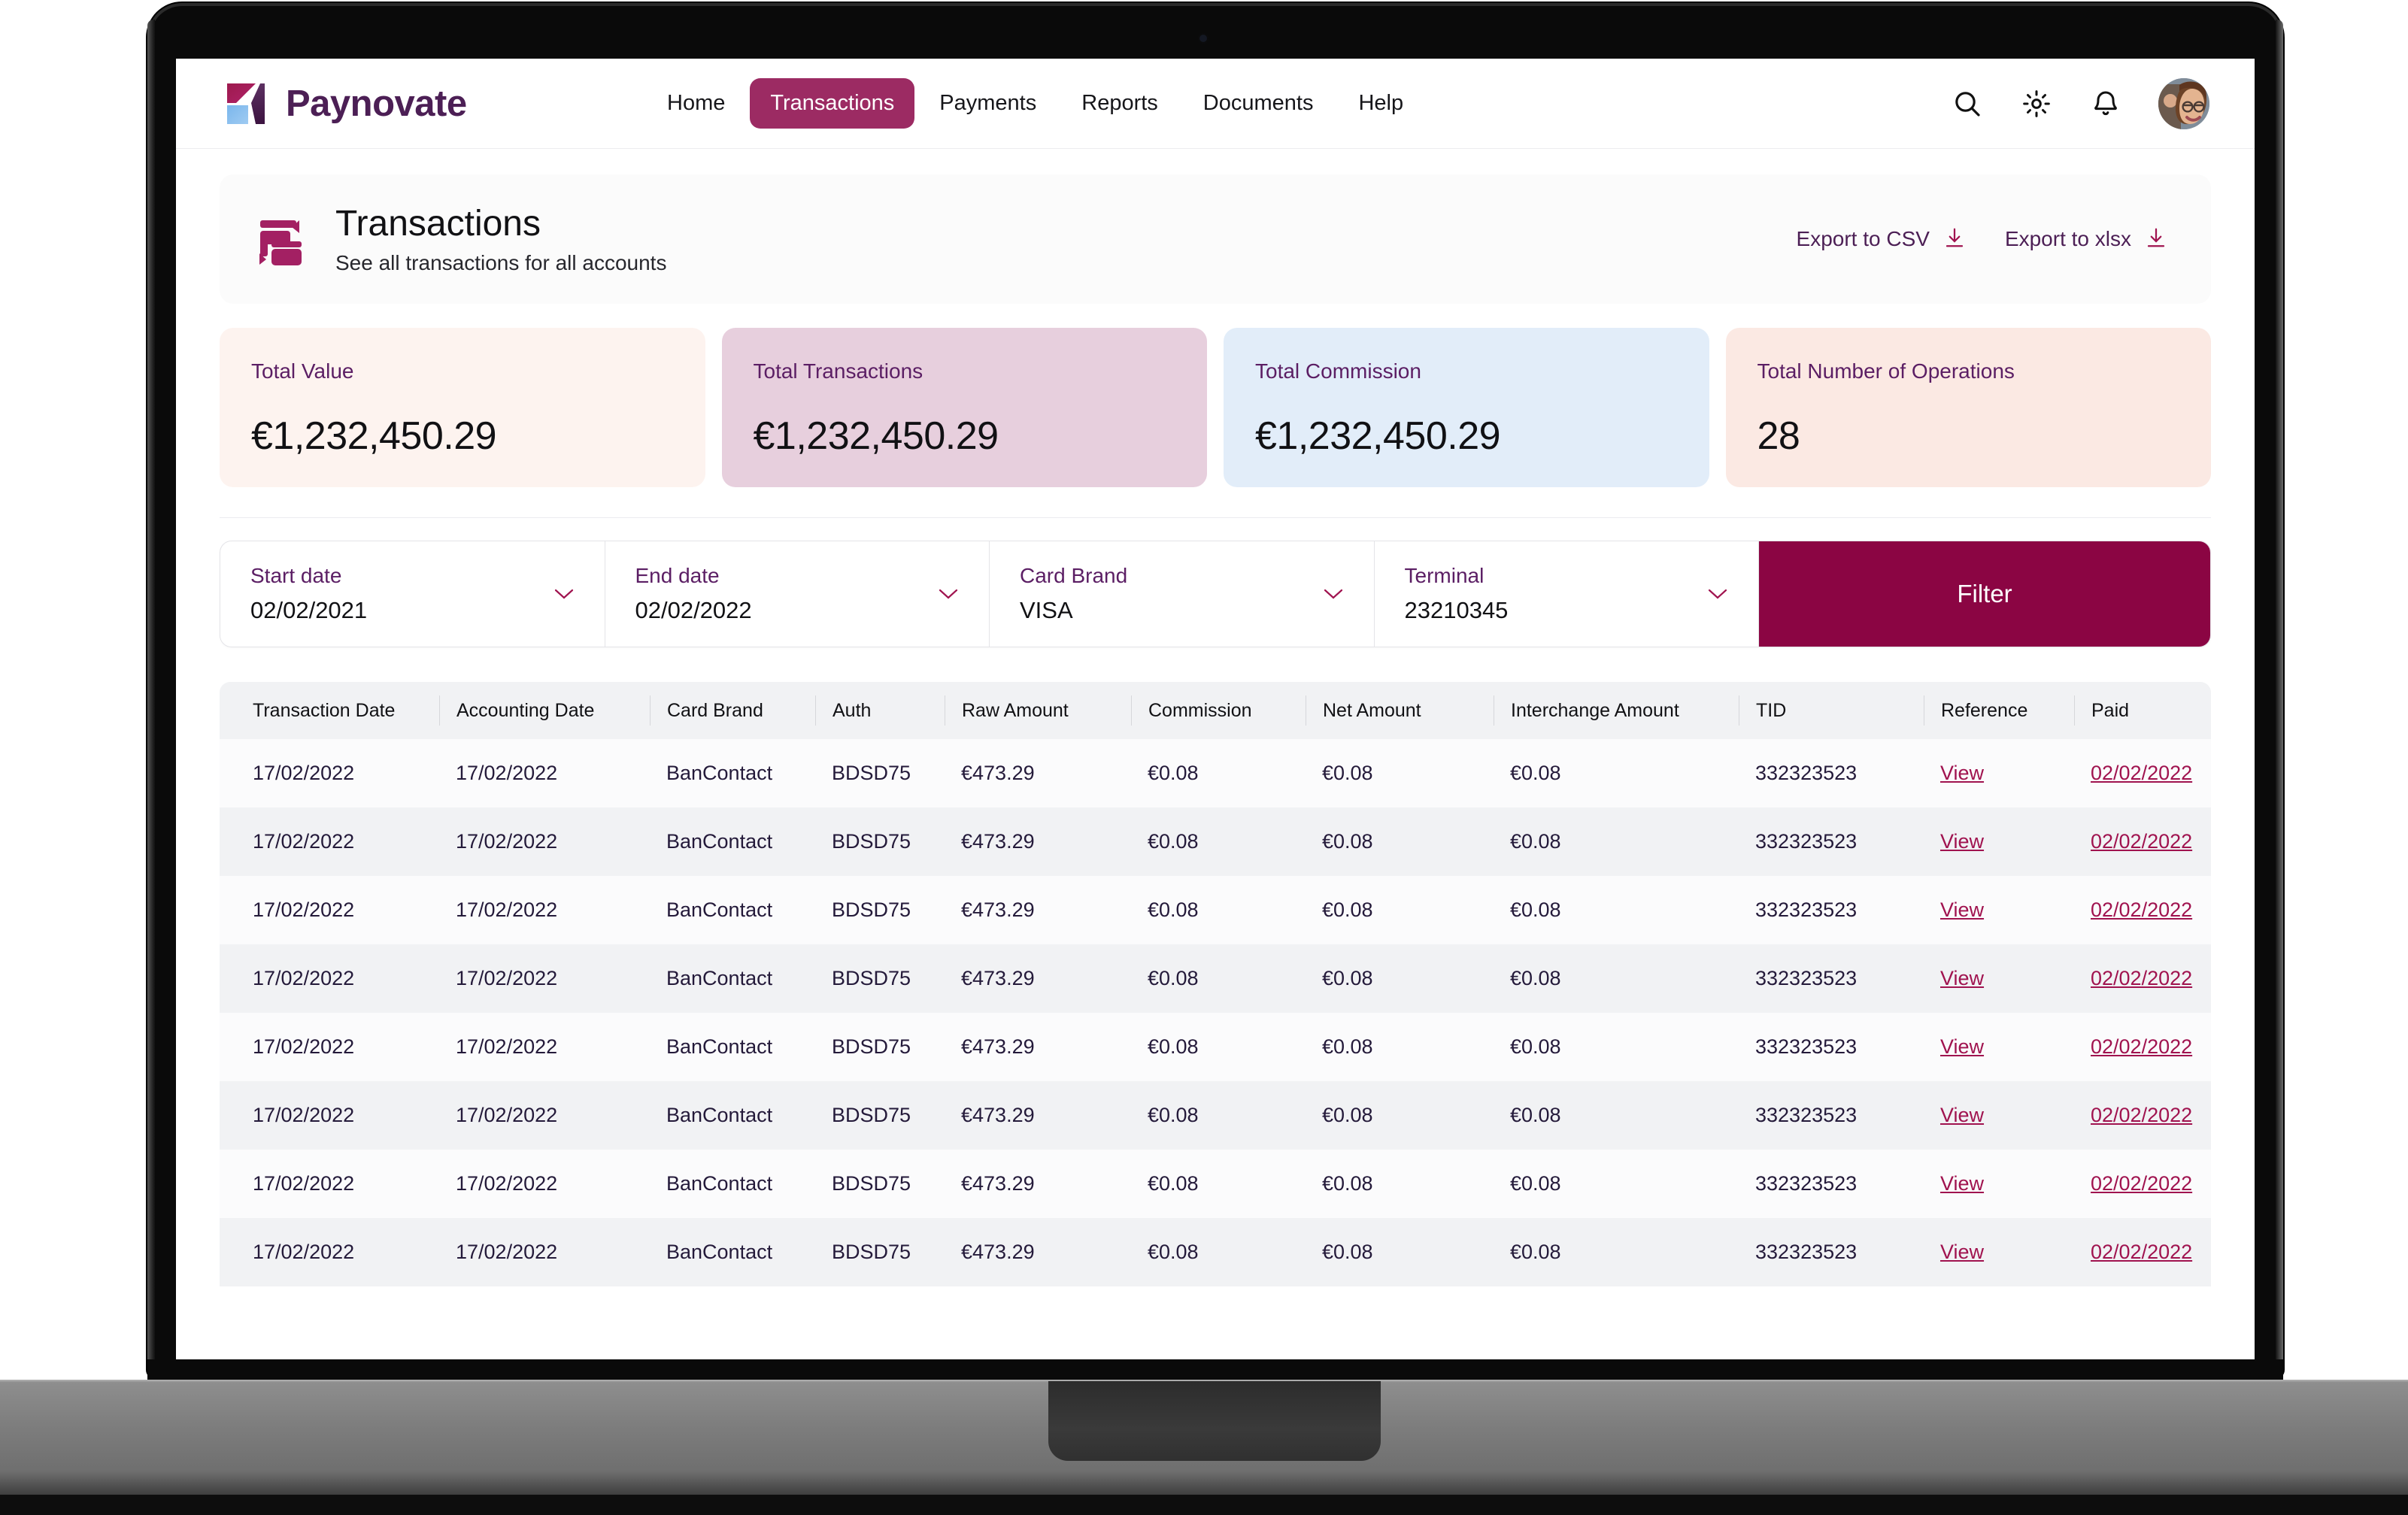 The image size is (2408, 1515). I want to click on filter-button: Filter, so click(1984, 594).